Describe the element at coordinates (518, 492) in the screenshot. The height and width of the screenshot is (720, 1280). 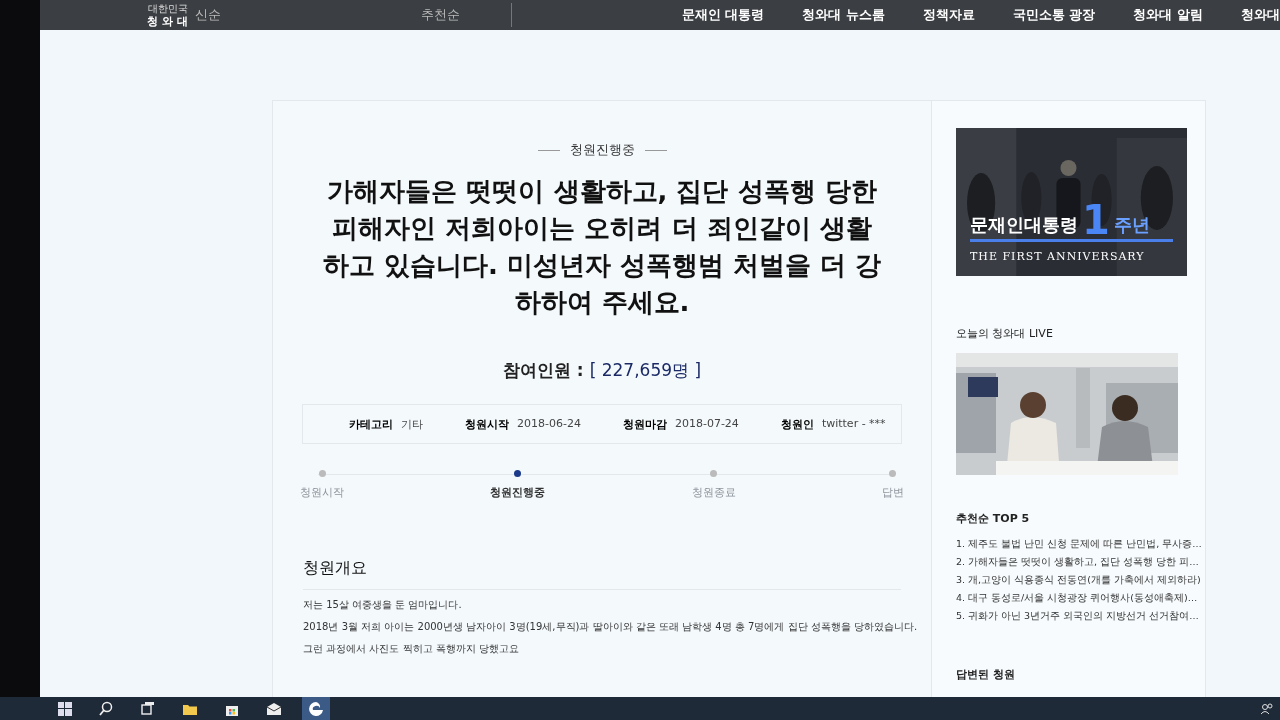
I see `progress-step-label: 청원진행중` at that location.